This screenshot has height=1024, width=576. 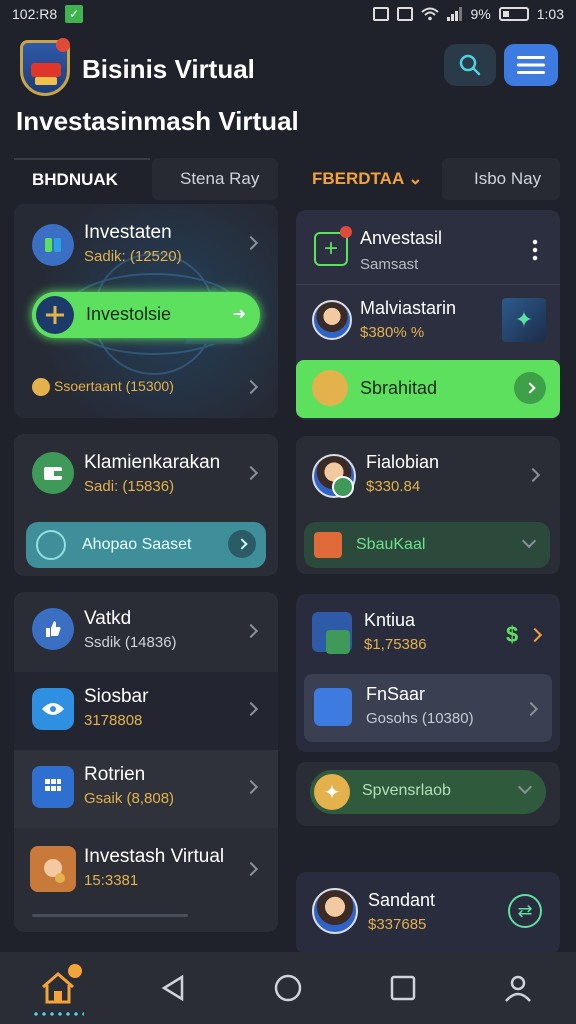 I want to click on card-title: Klamienkarakan, so click(x=152, y=462).